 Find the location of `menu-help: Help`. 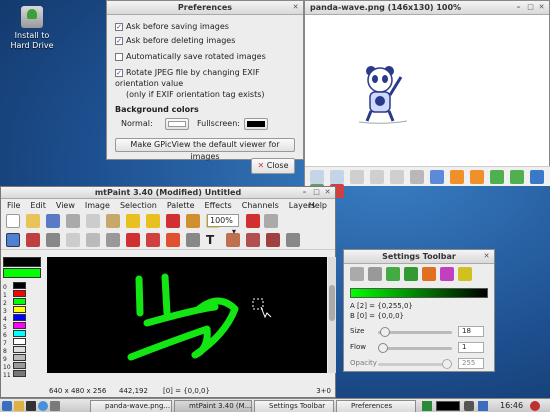

menu-help: Help is located at coordinates (318, 205).